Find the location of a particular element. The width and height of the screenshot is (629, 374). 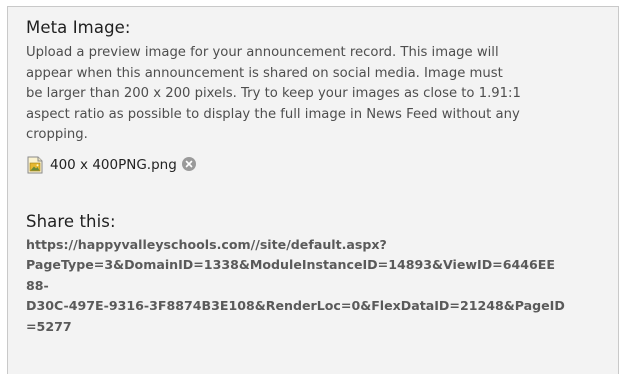

meta-image-heading: Meta Image: is located at coordinates (78, 27).